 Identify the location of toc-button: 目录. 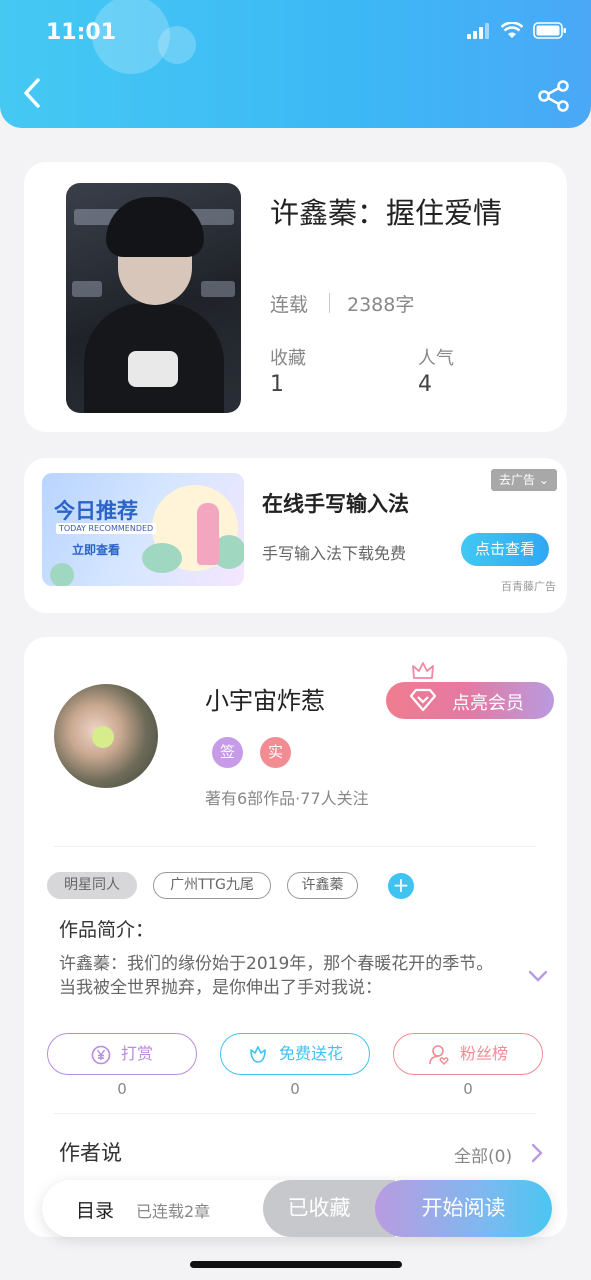
(95, 1209).